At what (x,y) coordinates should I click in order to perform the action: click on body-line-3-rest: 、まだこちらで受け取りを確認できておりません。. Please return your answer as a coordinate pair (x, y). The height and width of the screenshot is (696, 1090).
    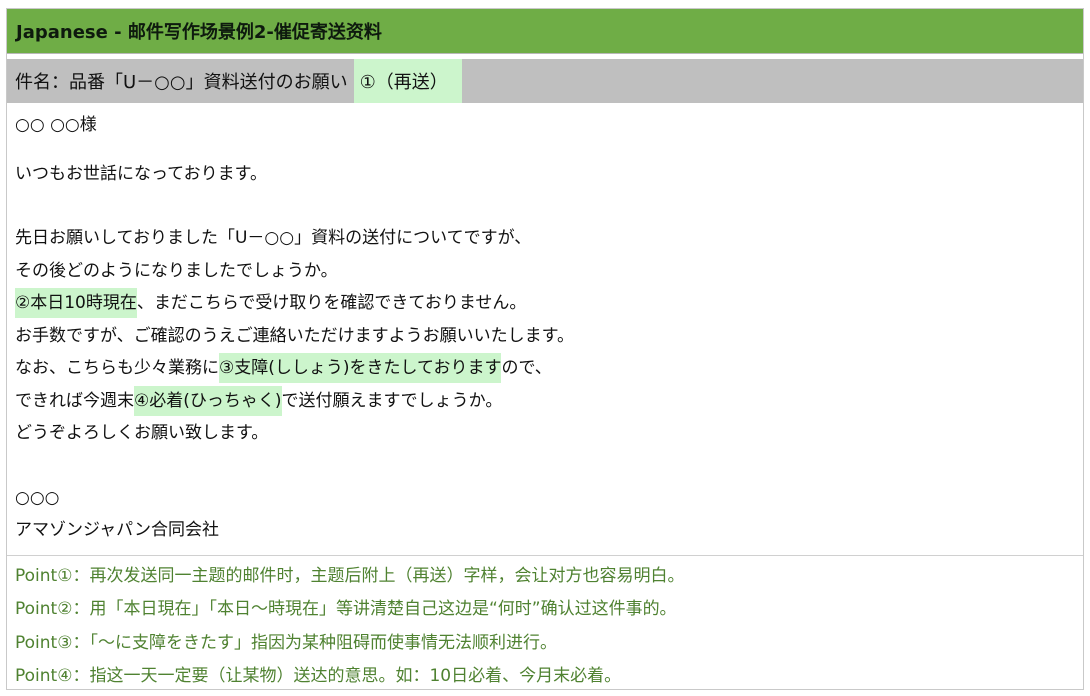
    Looking at the image, I should click on (331, 303).